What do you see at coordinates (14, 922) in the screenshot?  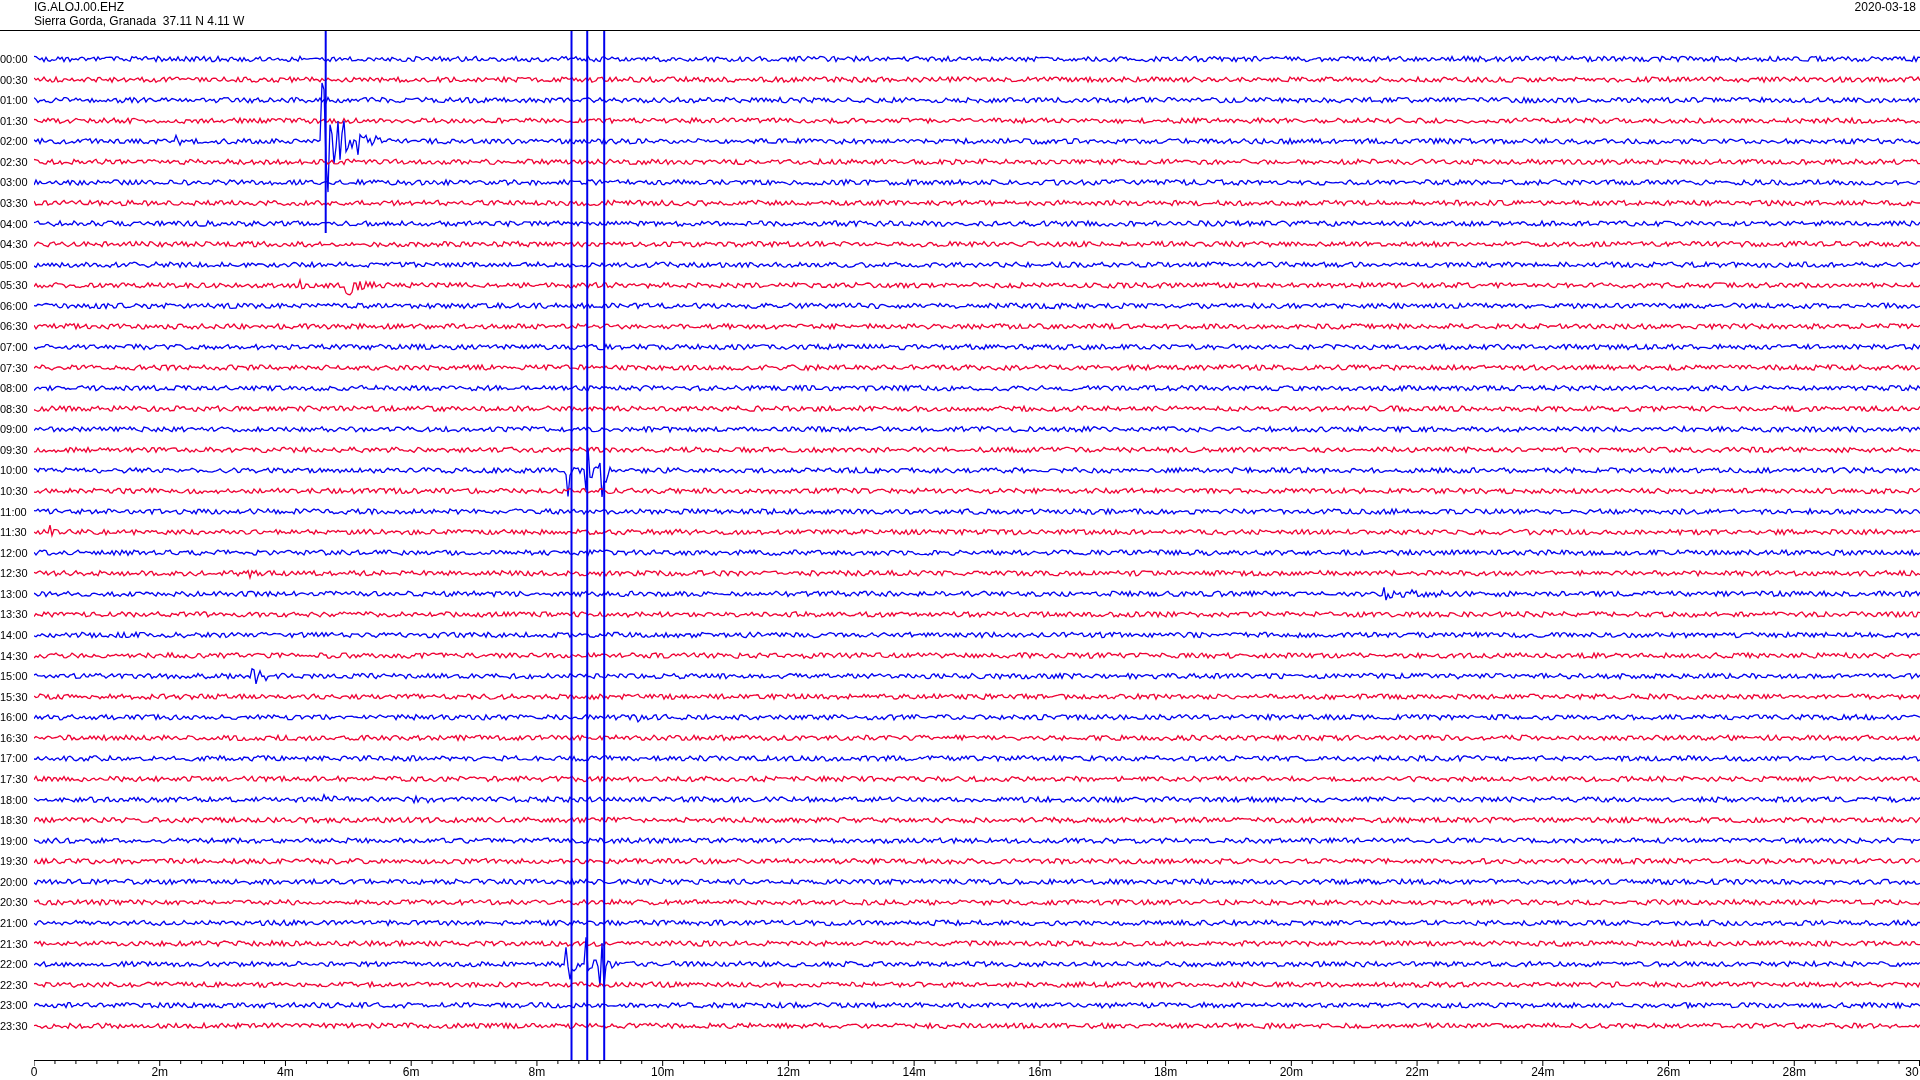 I see `time-label: 21:00` at bounding box center [14, 922].